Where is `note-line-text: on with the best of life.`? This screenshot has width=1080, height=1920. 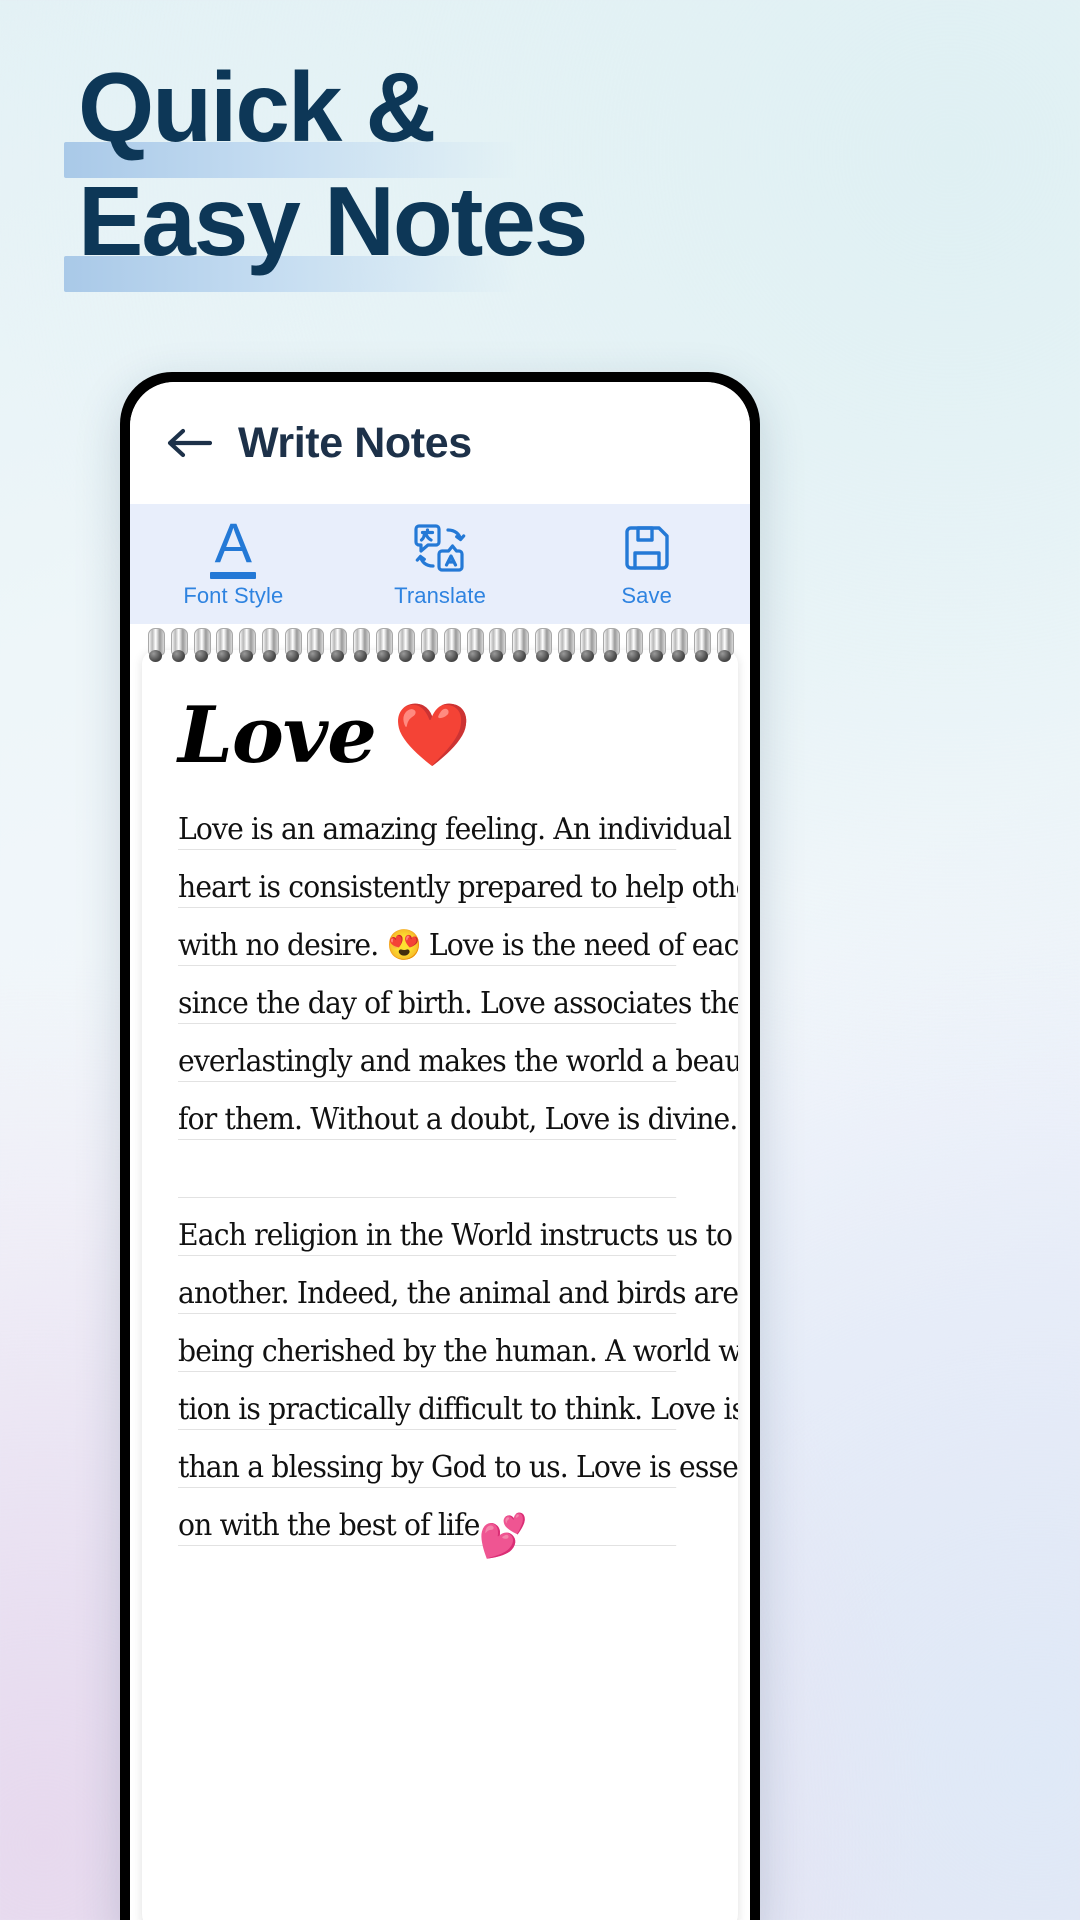 note-line-text: on with the best of life. is located at coordinates (333, 1525).